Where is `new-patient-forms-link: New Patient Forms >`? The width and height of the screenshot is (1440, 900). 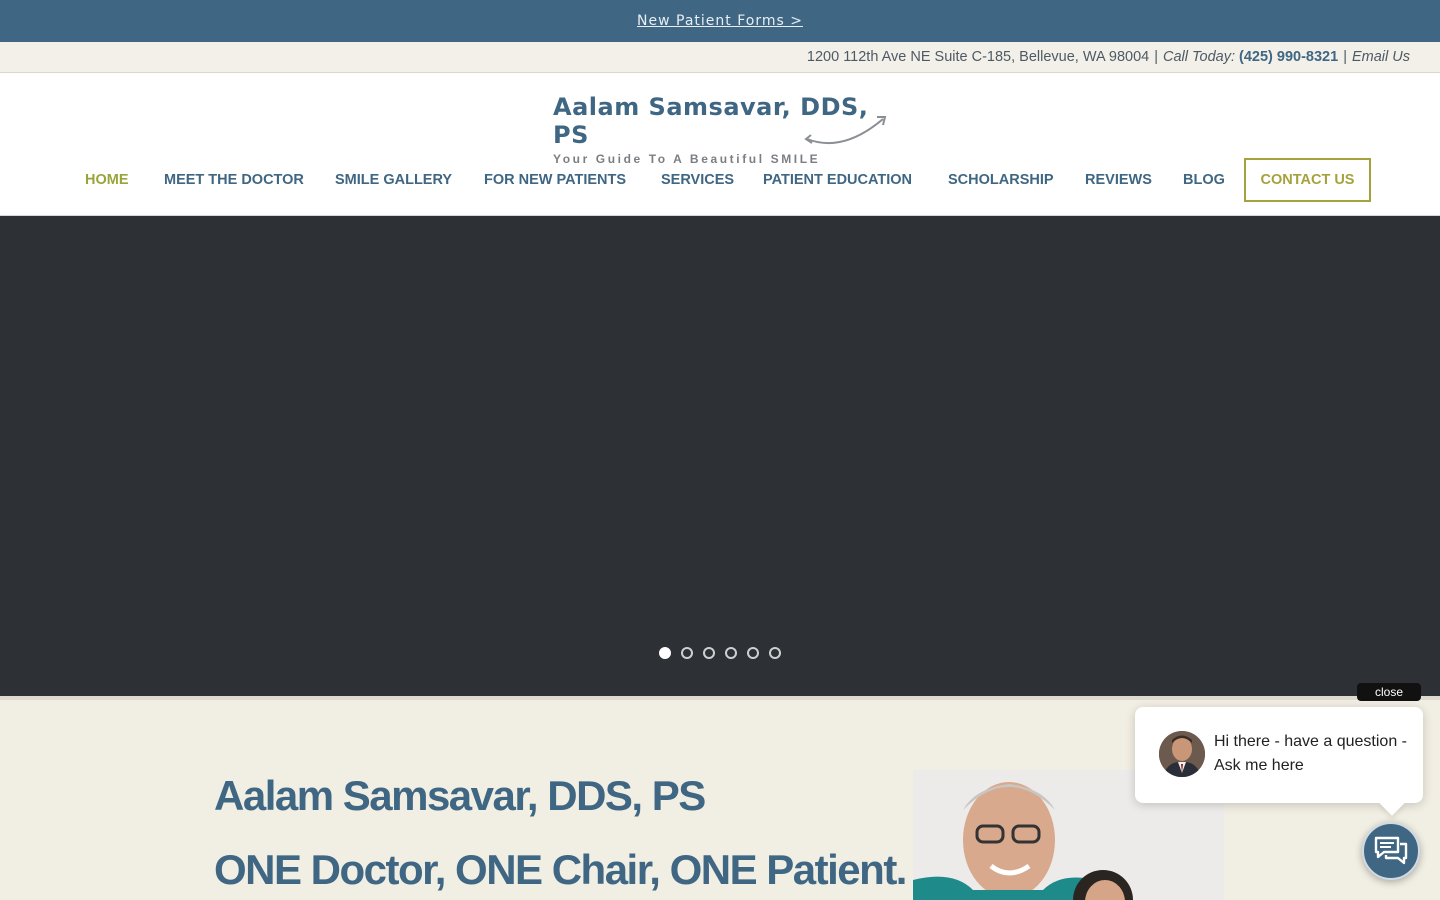
new-patient-forms-link: New Patient Forms > is located at coordinates (720, 21).